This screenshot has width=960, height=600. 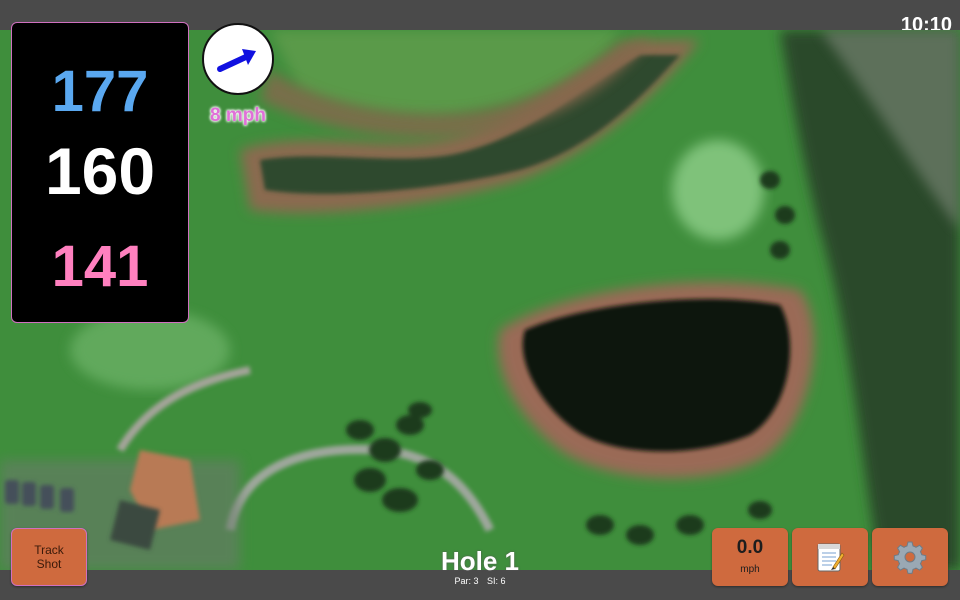 I want to click on wind-speed-label: 8 mph, so click(x=238, y=115).